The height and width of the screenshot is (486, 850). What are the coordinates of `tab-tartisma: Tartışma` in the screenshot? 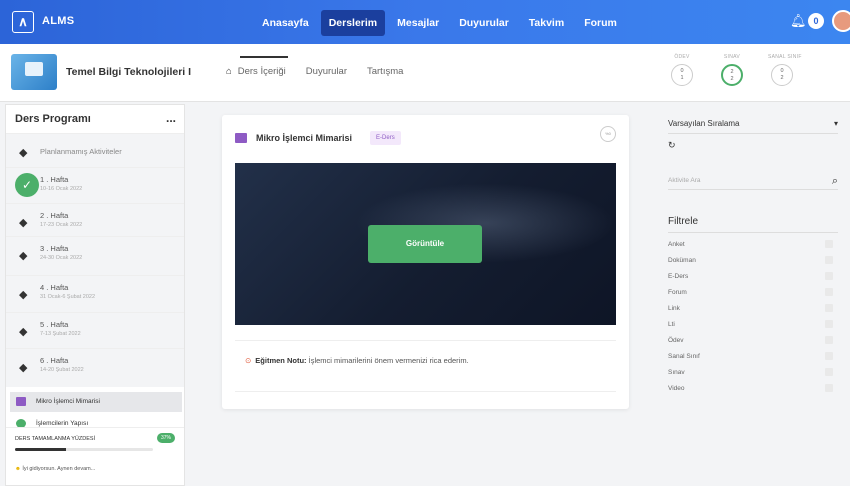 It's located at (385, 71).